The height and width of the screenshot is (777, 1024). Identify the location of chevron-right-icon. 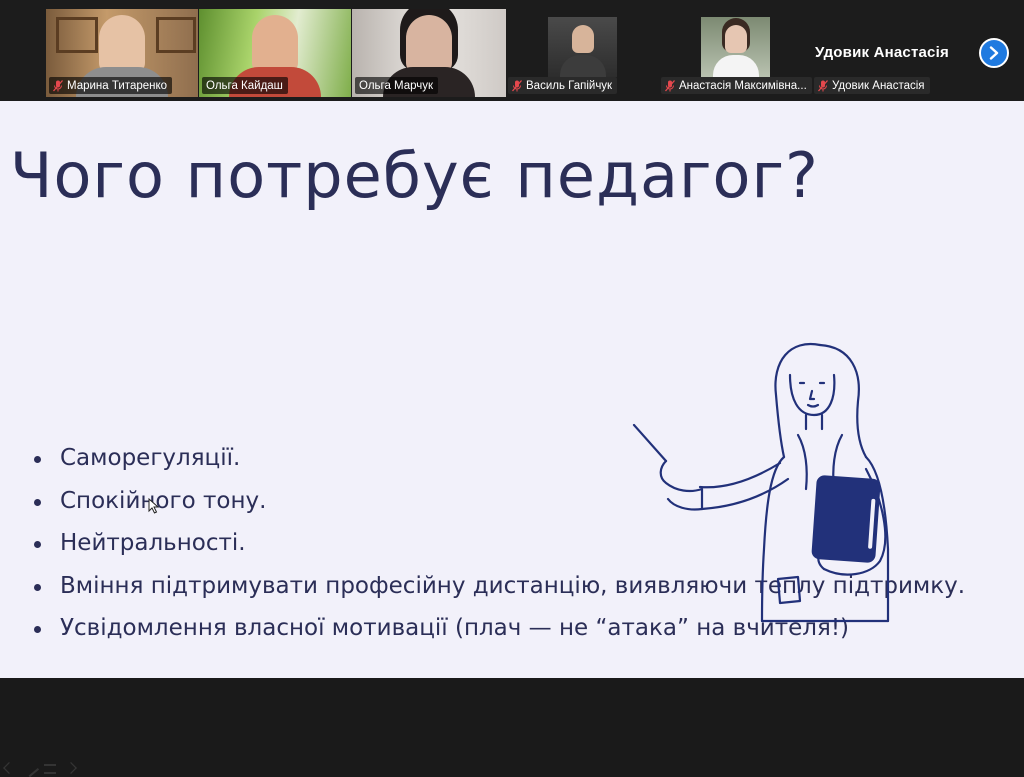
(994, 53).